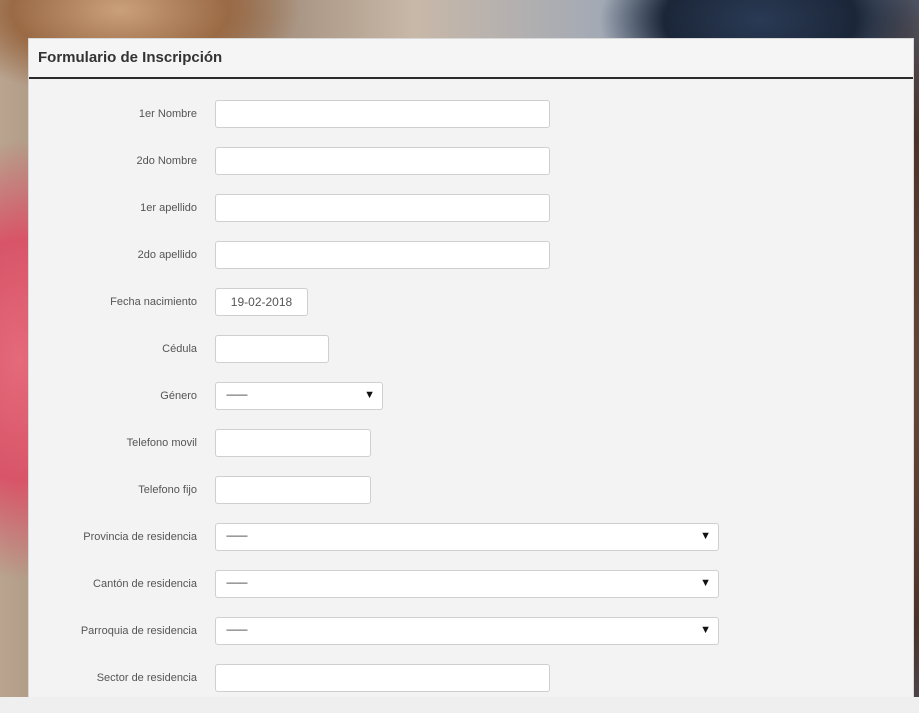 This screenshot has width=919, height=713. Describe the element at coordinates (261, 302) in the screenshot. I see `fecha-nacimiento-input: 19-02-2018` at that location.